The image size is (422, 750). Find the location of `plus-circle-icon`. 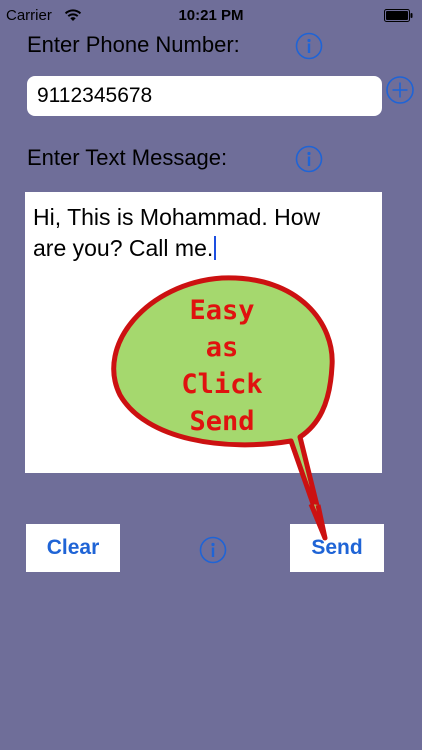

plus-circle-icon is located at coordinates (400, 90).